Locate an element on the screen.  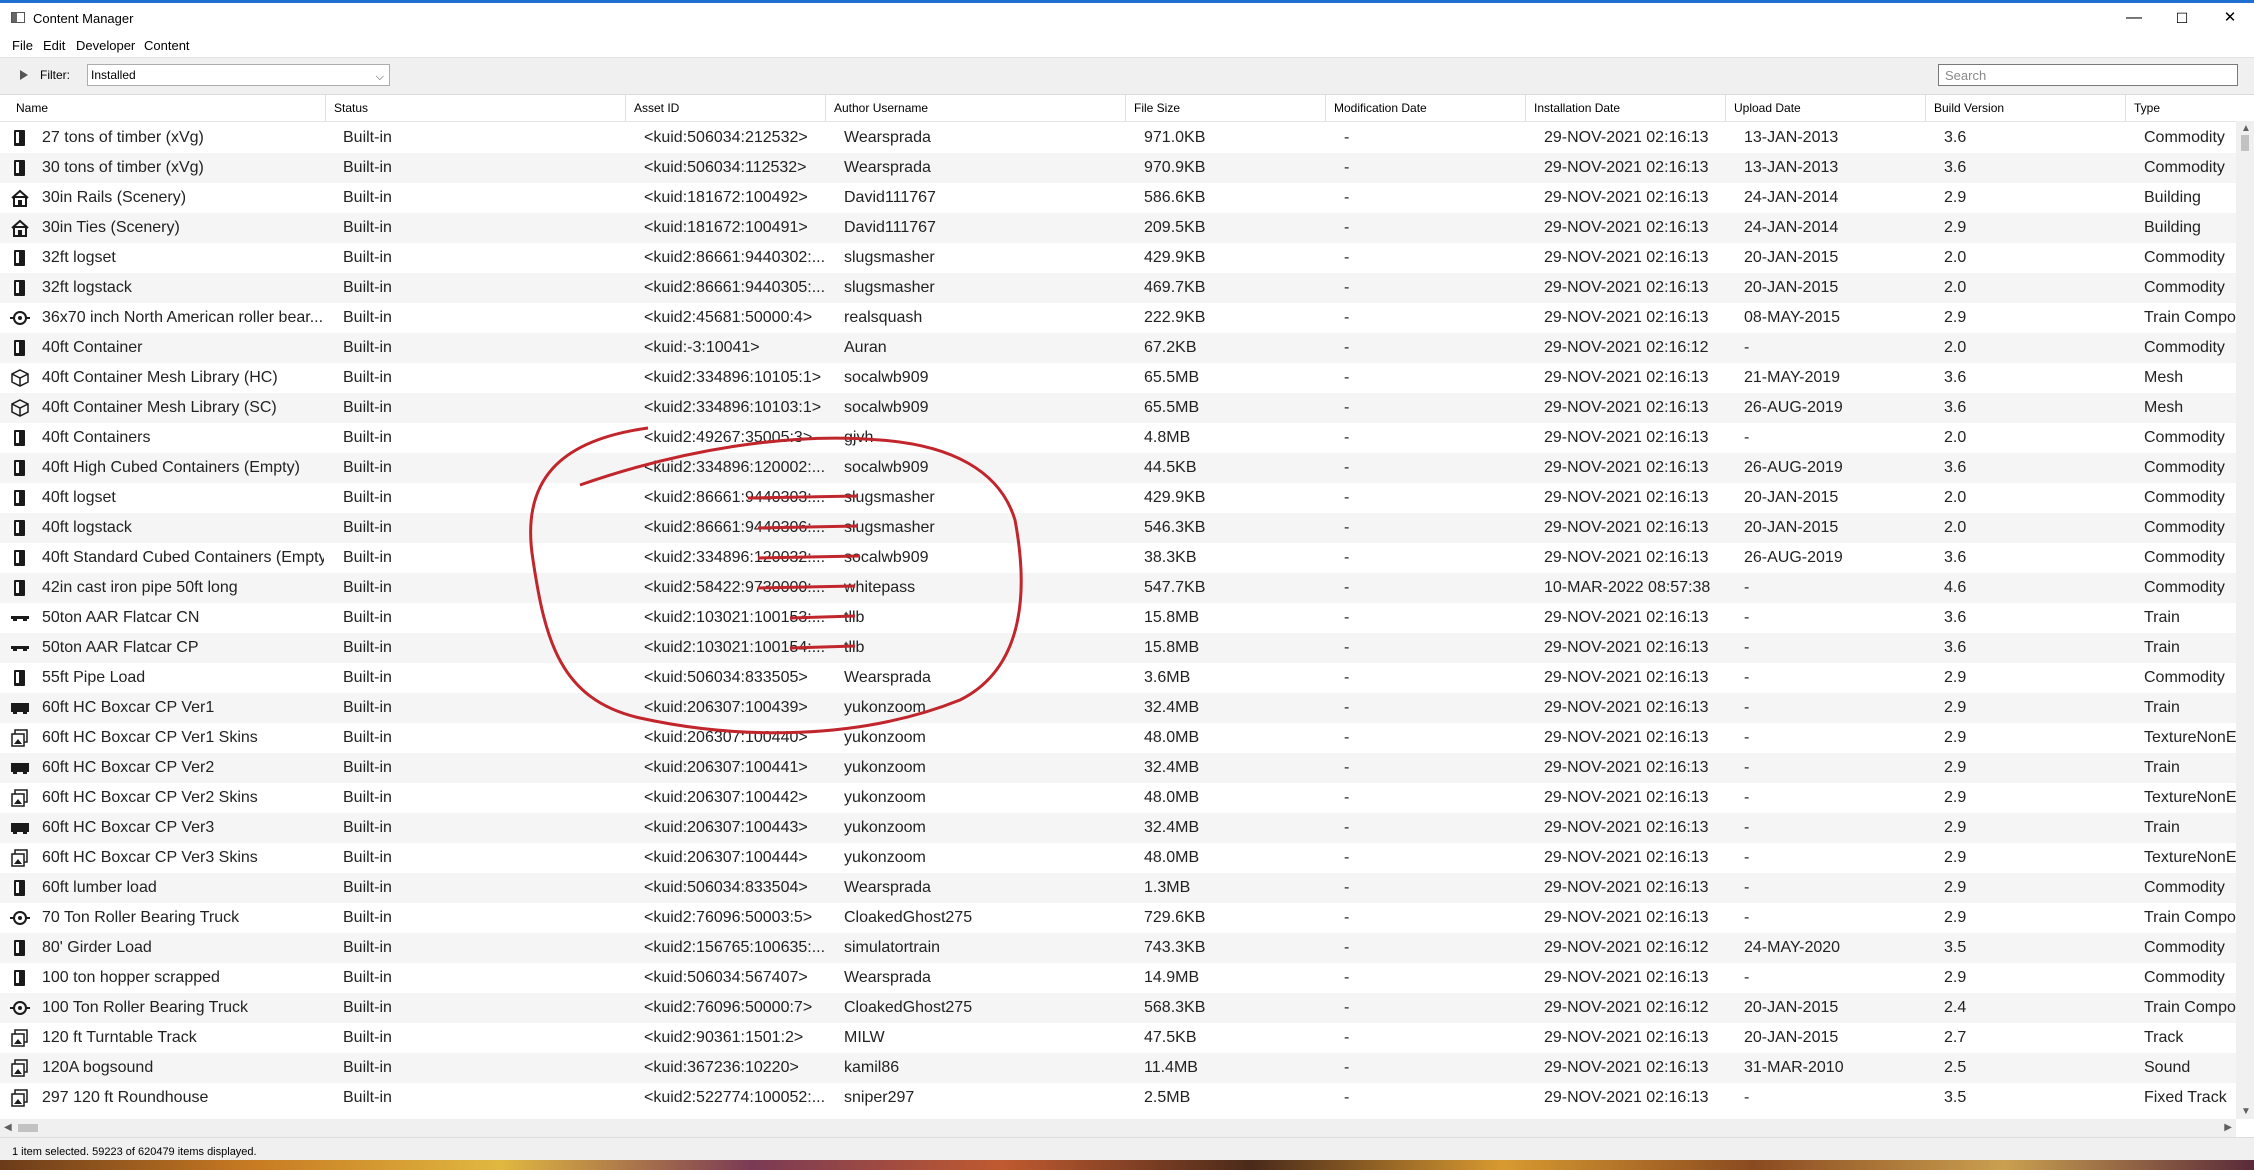
column-author: Author Username is located at coordinates (976, 108).